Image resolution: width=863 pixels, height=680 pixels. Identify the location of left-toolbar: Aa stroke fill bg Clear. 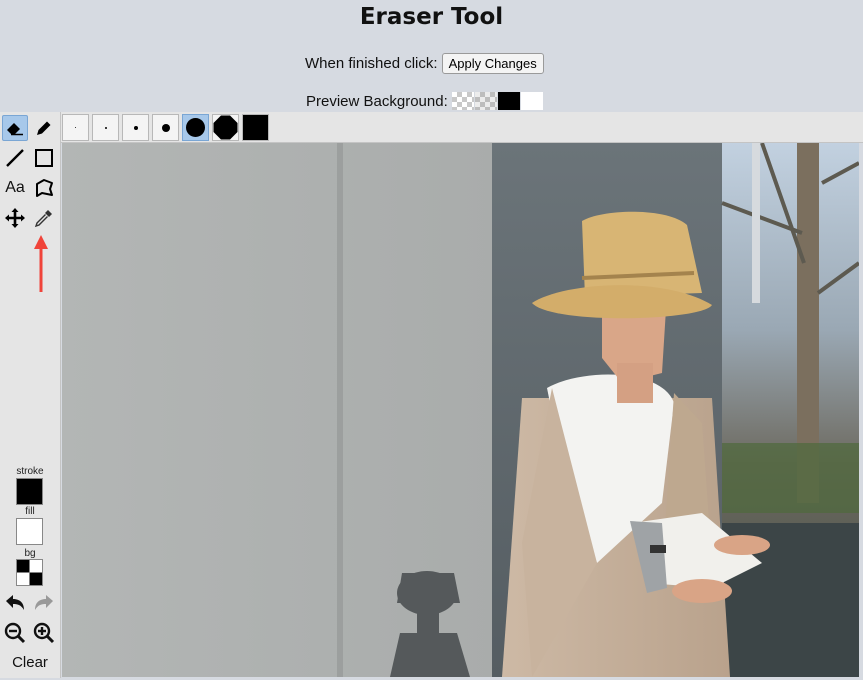
(30, 395).